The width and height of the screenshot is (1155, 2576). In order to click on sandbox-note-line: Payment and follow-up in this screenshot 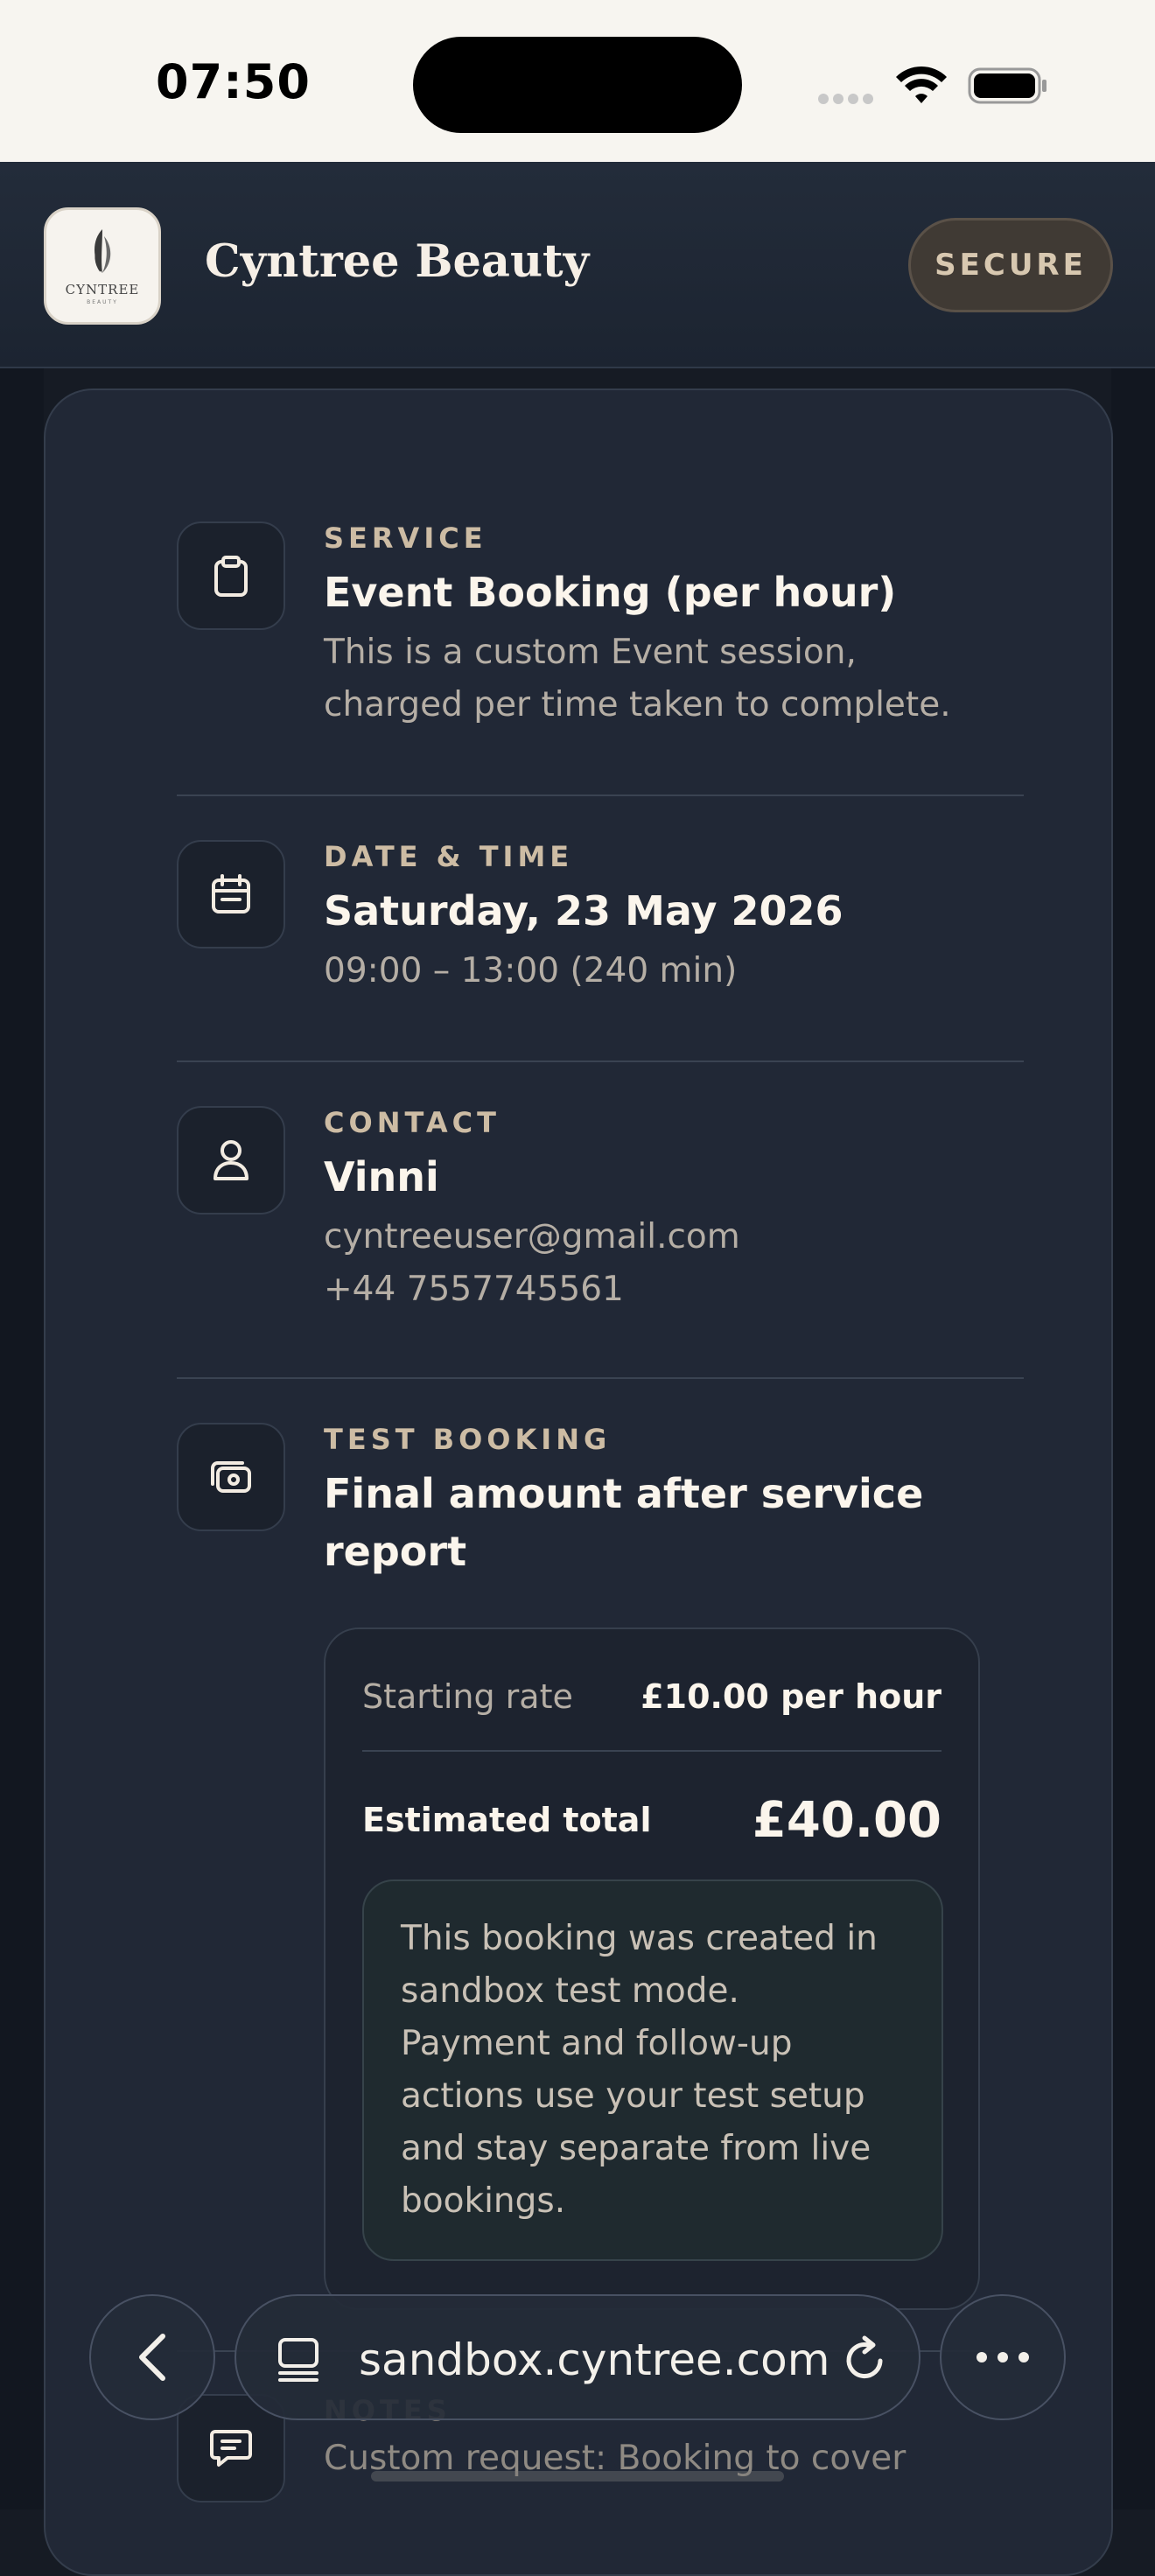, I will do `click(597, 2043)`.